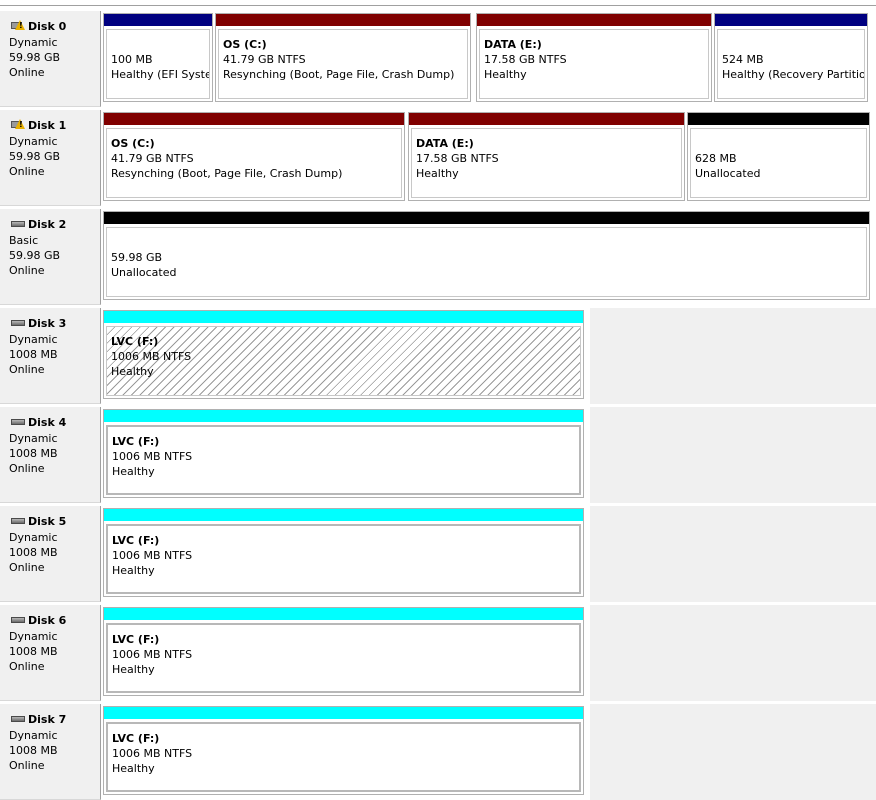  What do you see at coordinates (47, 422) in the screenshot?
I see `disk-name: Disk 4` at bounding box center [47, 422].